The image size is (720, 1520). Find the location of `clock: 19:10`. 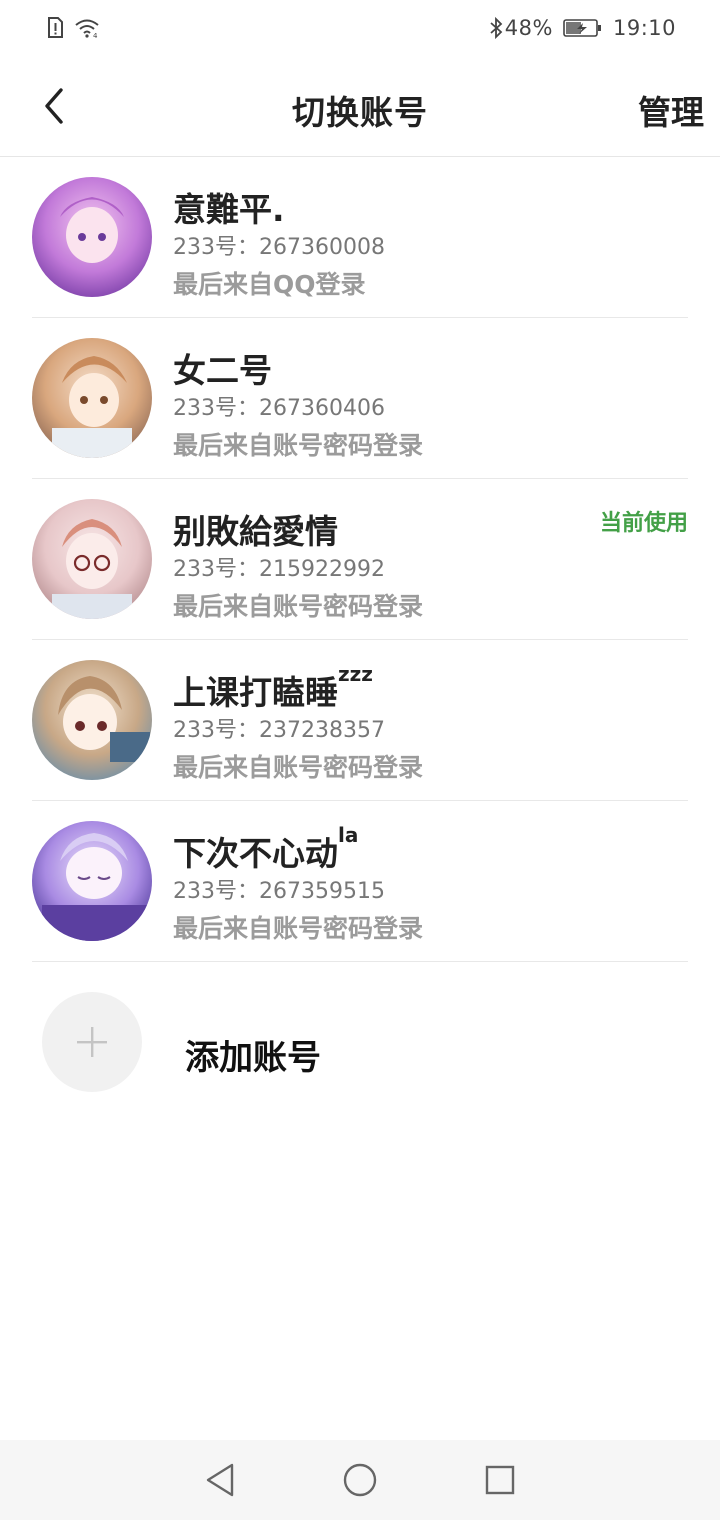

clock: 19:10 is located at coordinates (644, 28).